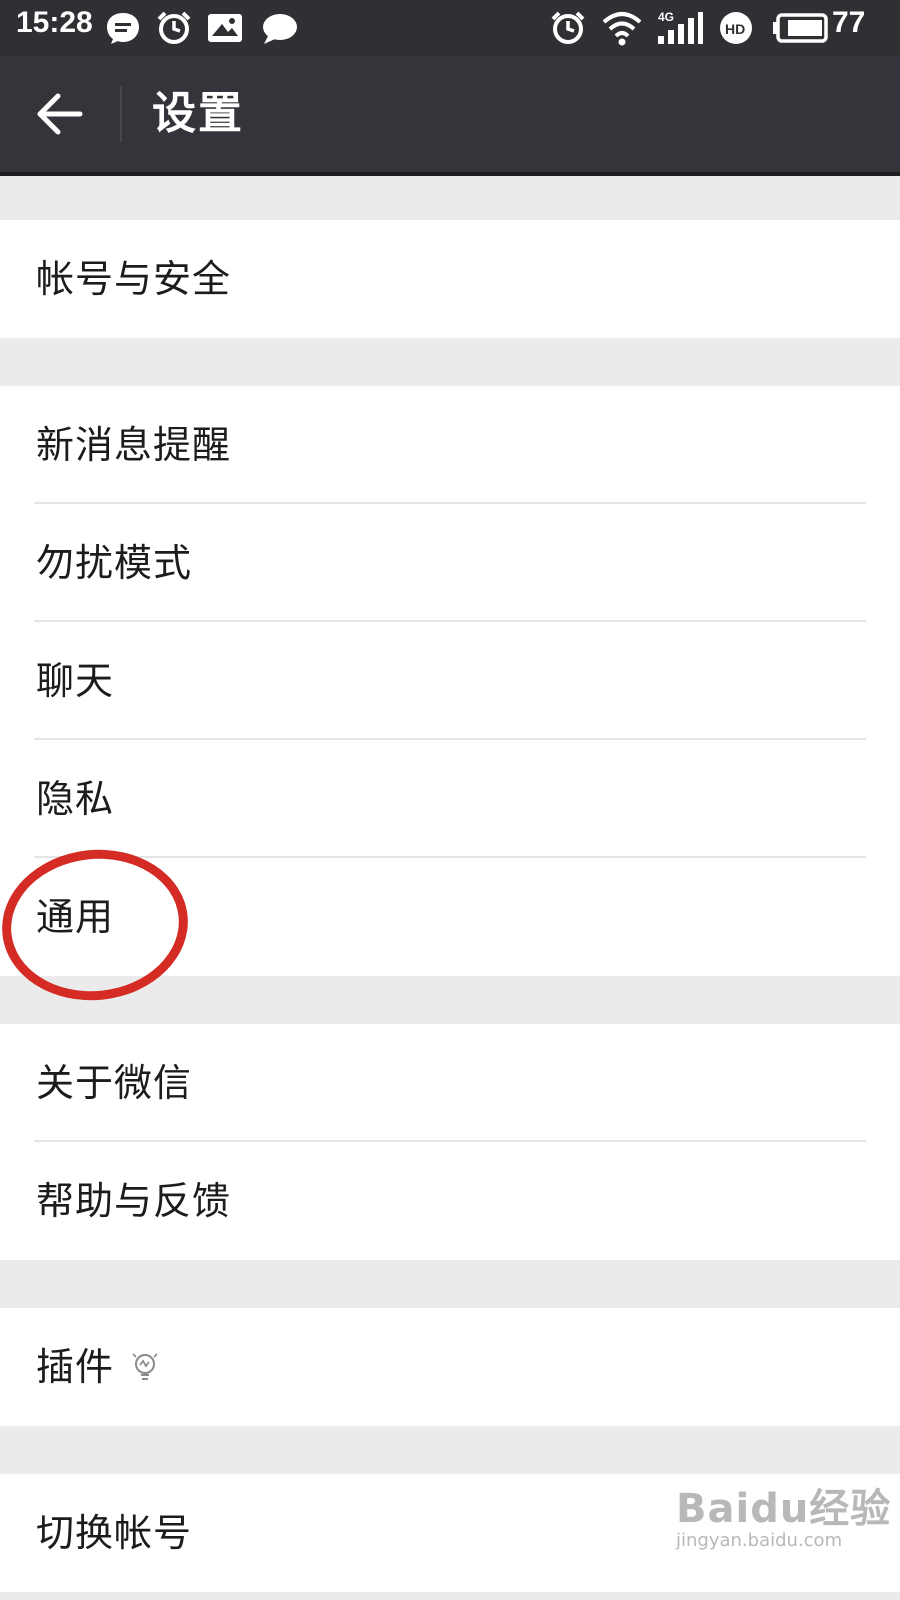  I want to click on network-label: 4G, so click(666, 17).